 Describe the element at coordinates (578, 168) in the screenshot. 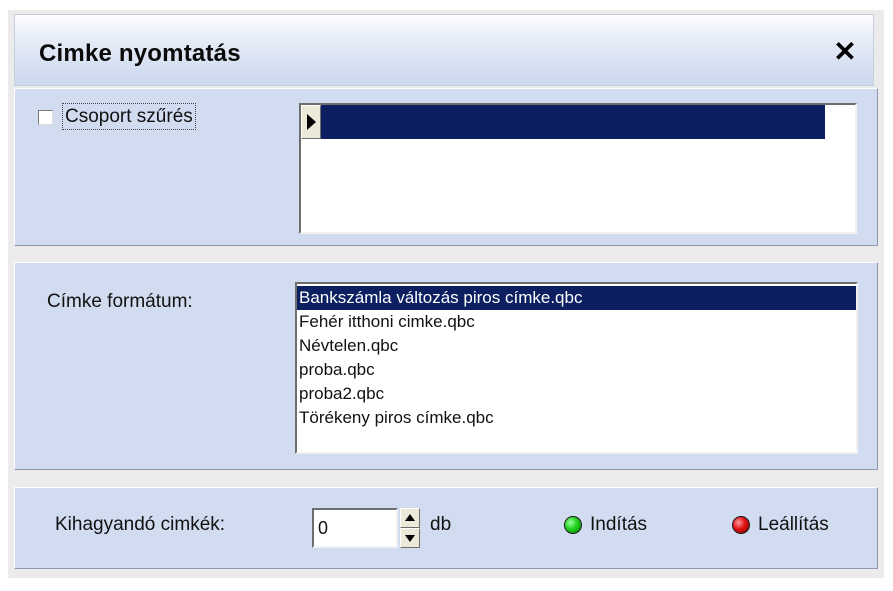

I see `group-grid` at that location.